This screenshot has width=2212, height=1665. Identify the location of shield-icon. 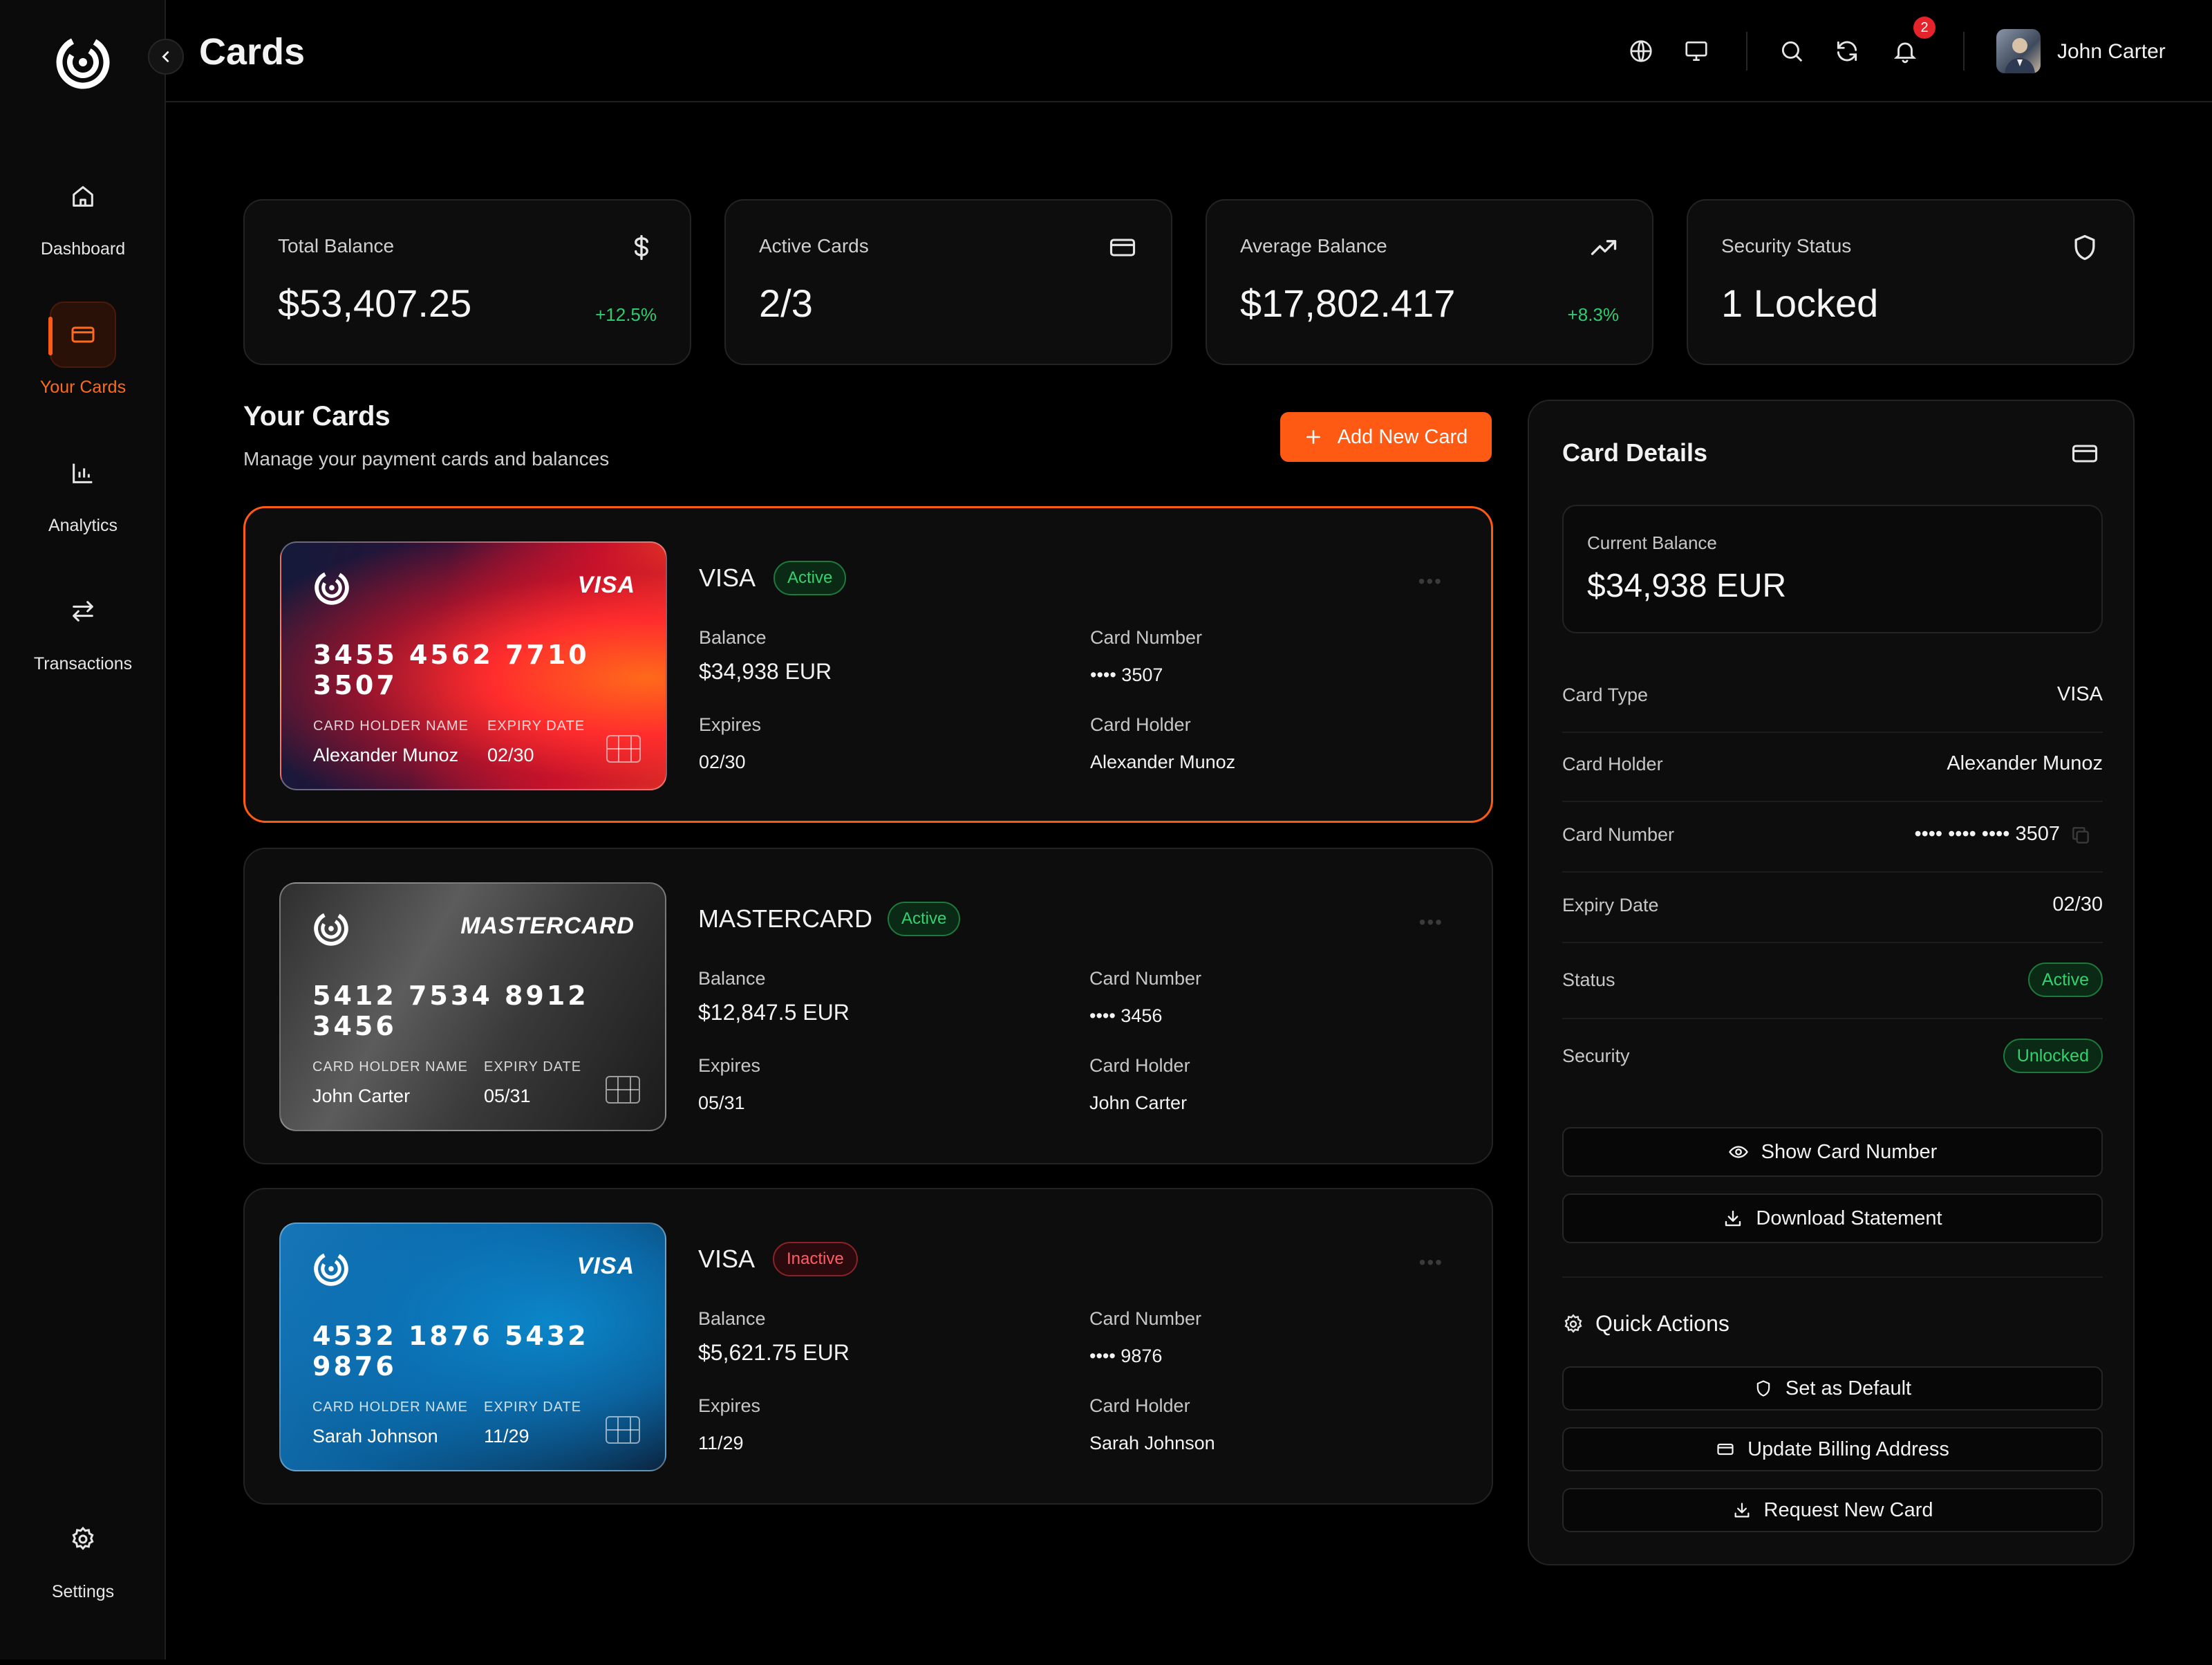
(1763, 1388).